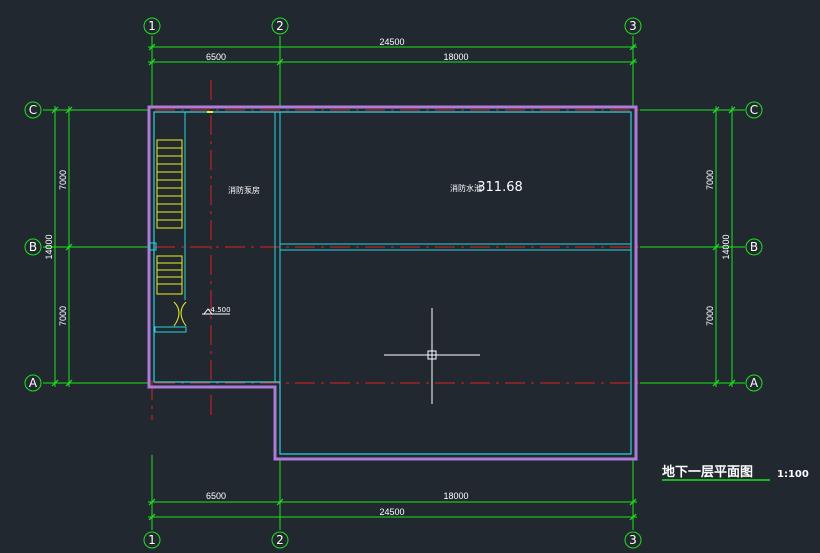 The width and height of the screenshot is (820, 553). Describe the element at coordinates (152, 540) in the screenshot. I see `axis-label-1-bottom: 1` at that location.